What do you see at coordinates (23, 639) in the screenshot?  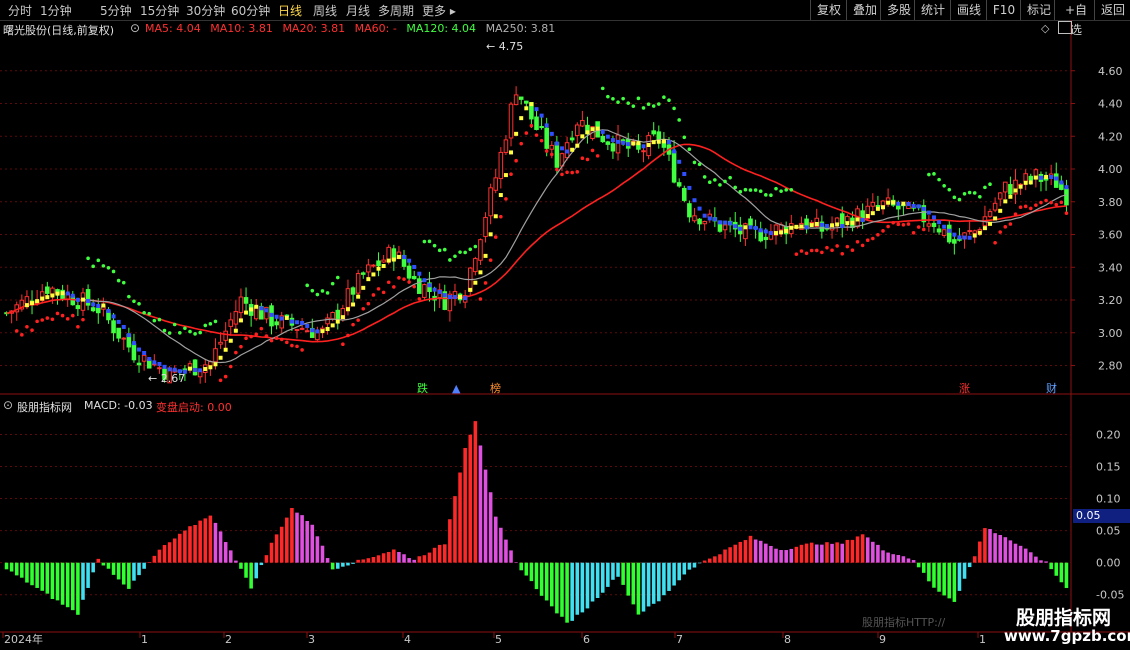 I see `time-tick-label: 2024年` at bounding box center [23, 639].